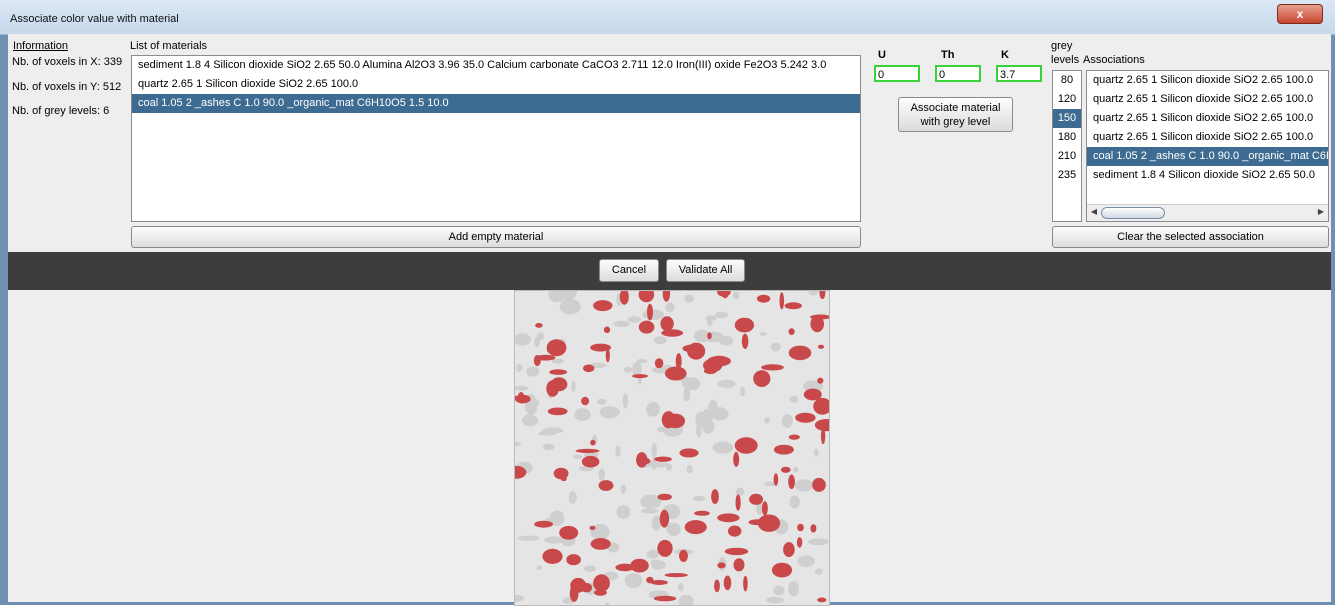  Describe the element at coordinates (955, 108) in the screenshot. I see `associate-button-line1: Associate material` at that location.